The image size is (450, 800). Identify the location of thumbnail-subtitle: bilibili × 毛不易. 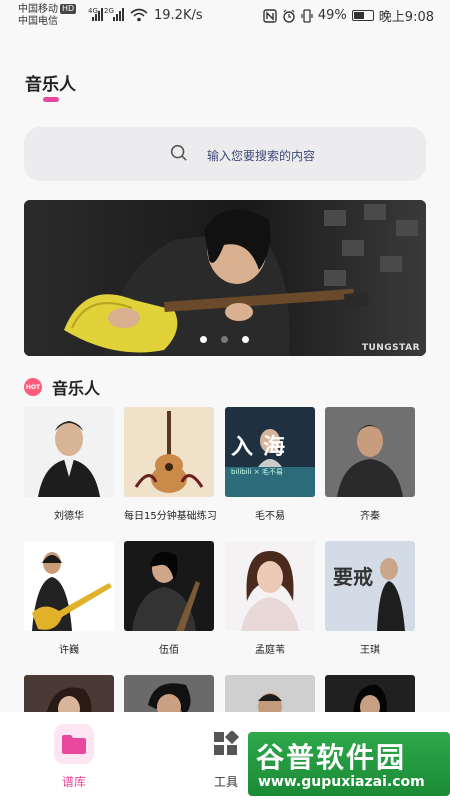
(257, 472).